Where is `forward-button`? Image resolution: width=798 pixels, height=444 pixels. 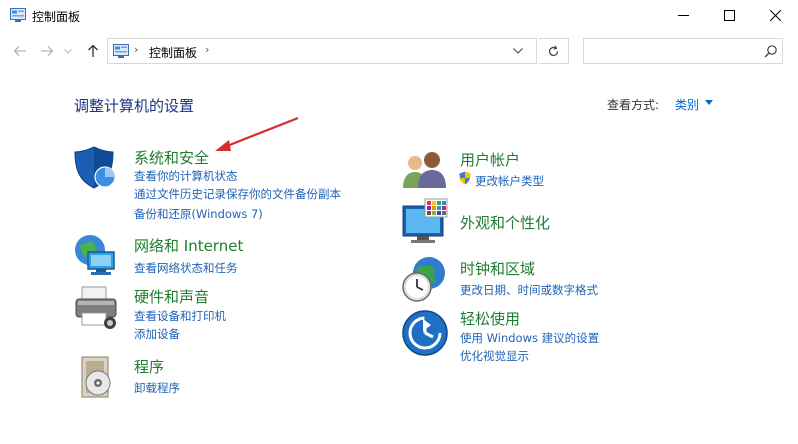 forward-button is located at coordinates (47, 51).